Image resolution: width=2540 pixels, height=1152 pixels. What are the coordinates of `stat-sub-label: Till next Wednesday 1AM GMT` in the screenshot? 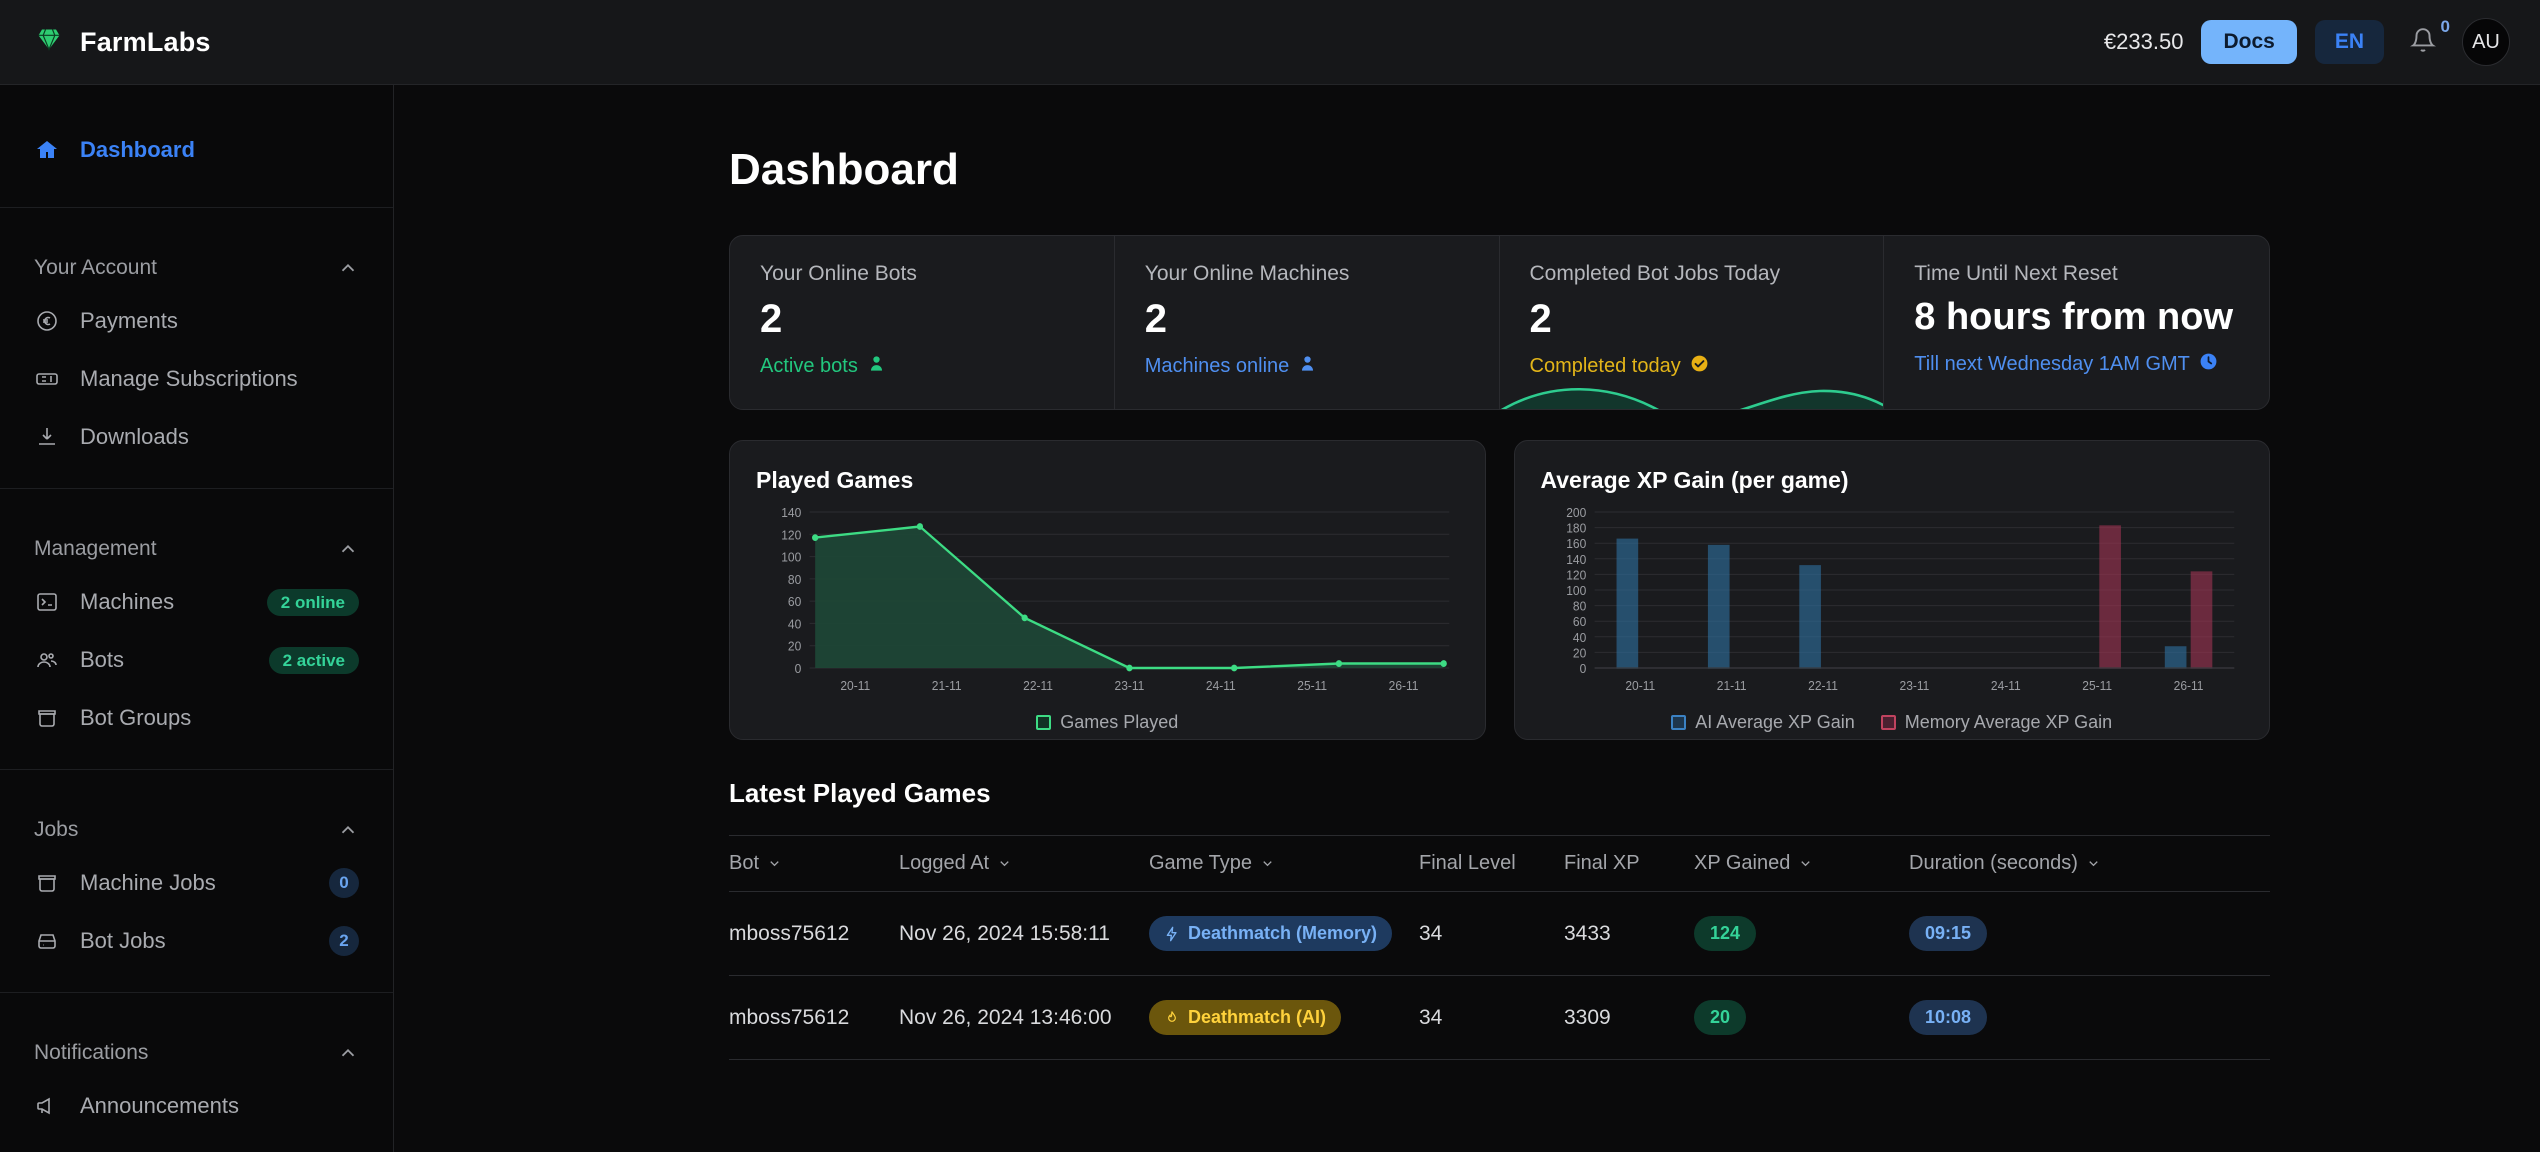 It's located at (2052, 363).